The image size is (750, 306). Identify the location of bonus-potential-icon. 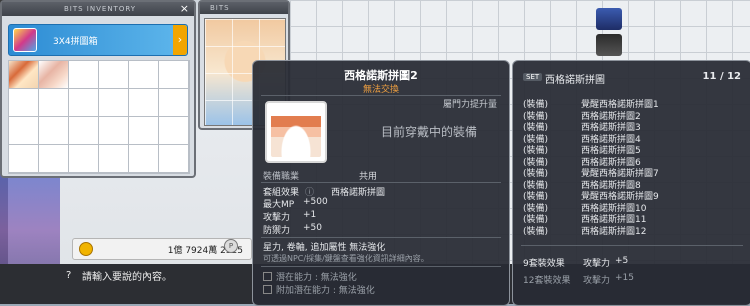
(267, 289).